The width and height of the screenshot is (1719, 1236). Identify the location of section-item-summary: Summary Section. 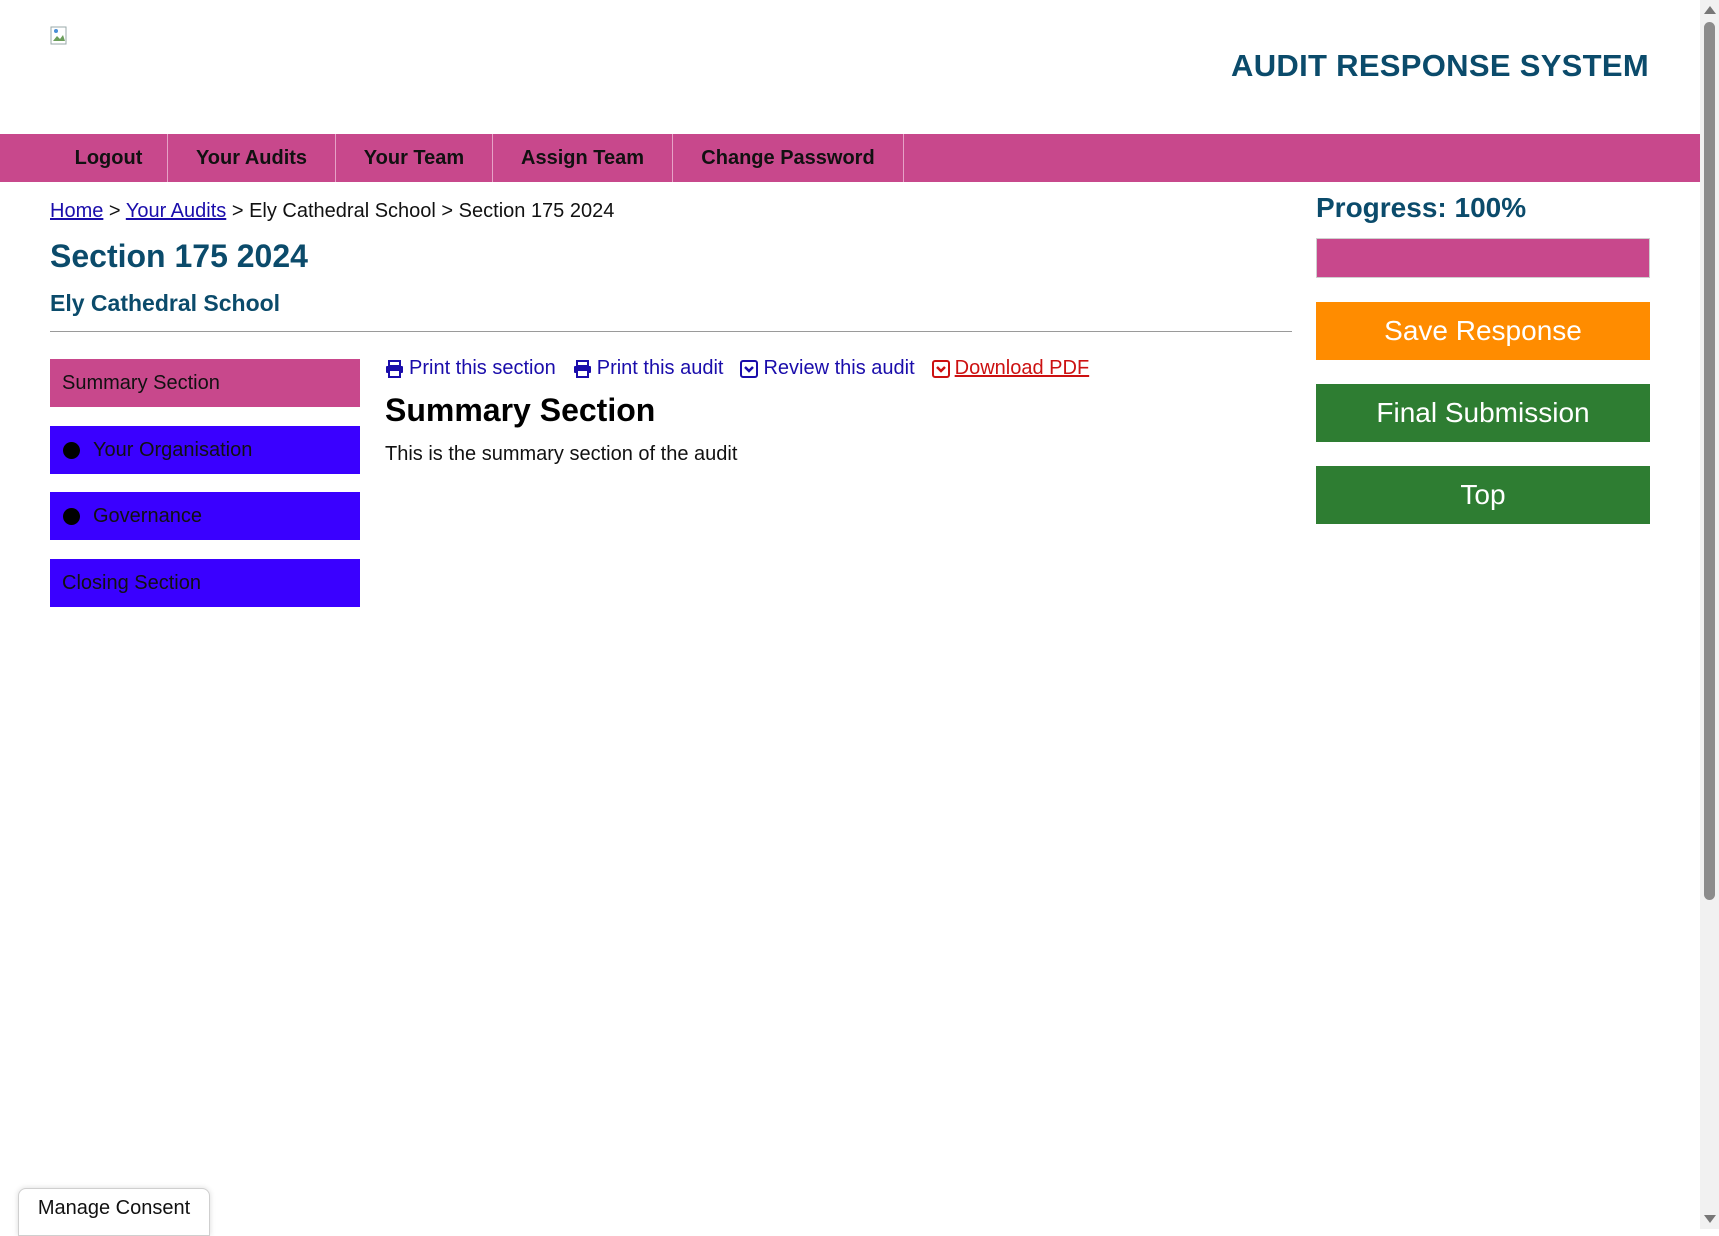
(205, 383).